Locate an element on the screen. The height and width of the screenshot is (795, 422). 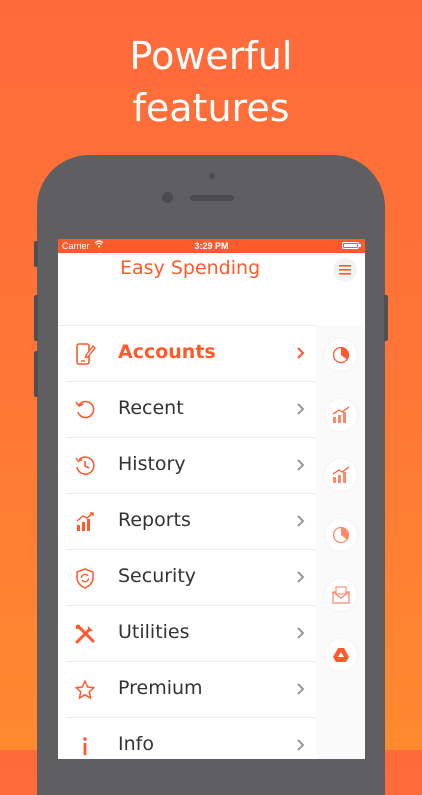
shield-sync-icon is located at coordinates (85, 578).